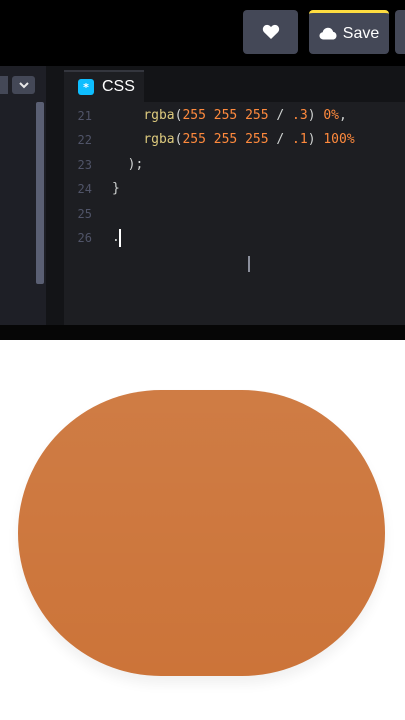  What do you see at coordinates (361, 33) in the screenshot?
I see `save-label: Save` at bounding box center [361, 33].